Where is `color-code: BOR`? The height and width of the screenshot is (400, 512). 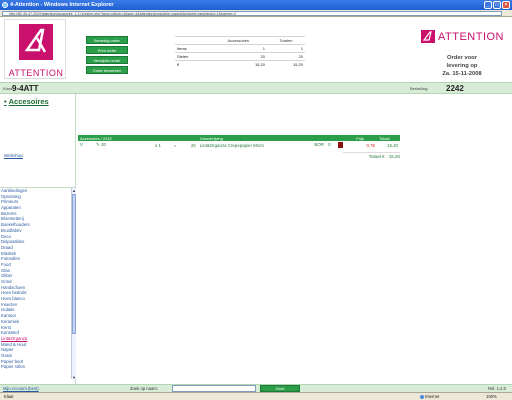 color-code: BOR is located at coordinates (319, 145).